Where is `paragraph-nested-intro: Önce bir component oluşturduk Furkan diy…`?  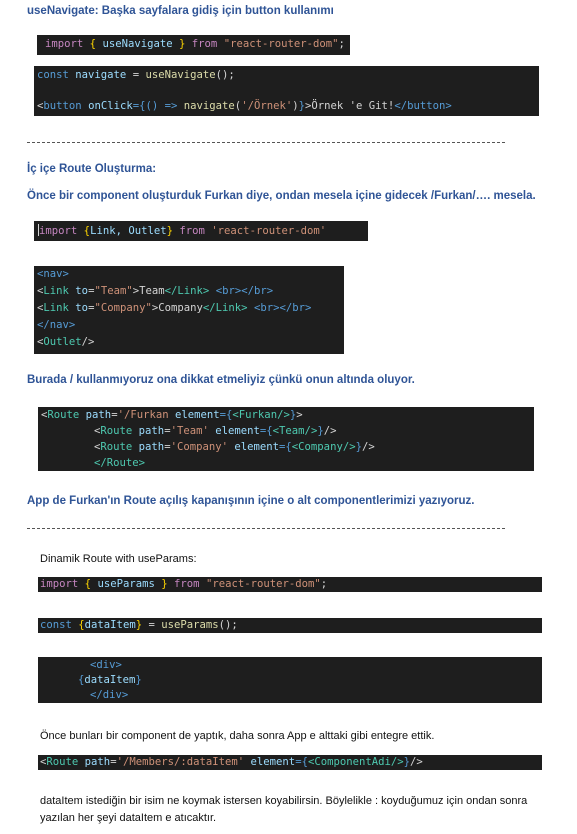
paragraph-nested-intro: Önce bir component oluşturduk Furkan diy… is located at coordinates (281, 196).